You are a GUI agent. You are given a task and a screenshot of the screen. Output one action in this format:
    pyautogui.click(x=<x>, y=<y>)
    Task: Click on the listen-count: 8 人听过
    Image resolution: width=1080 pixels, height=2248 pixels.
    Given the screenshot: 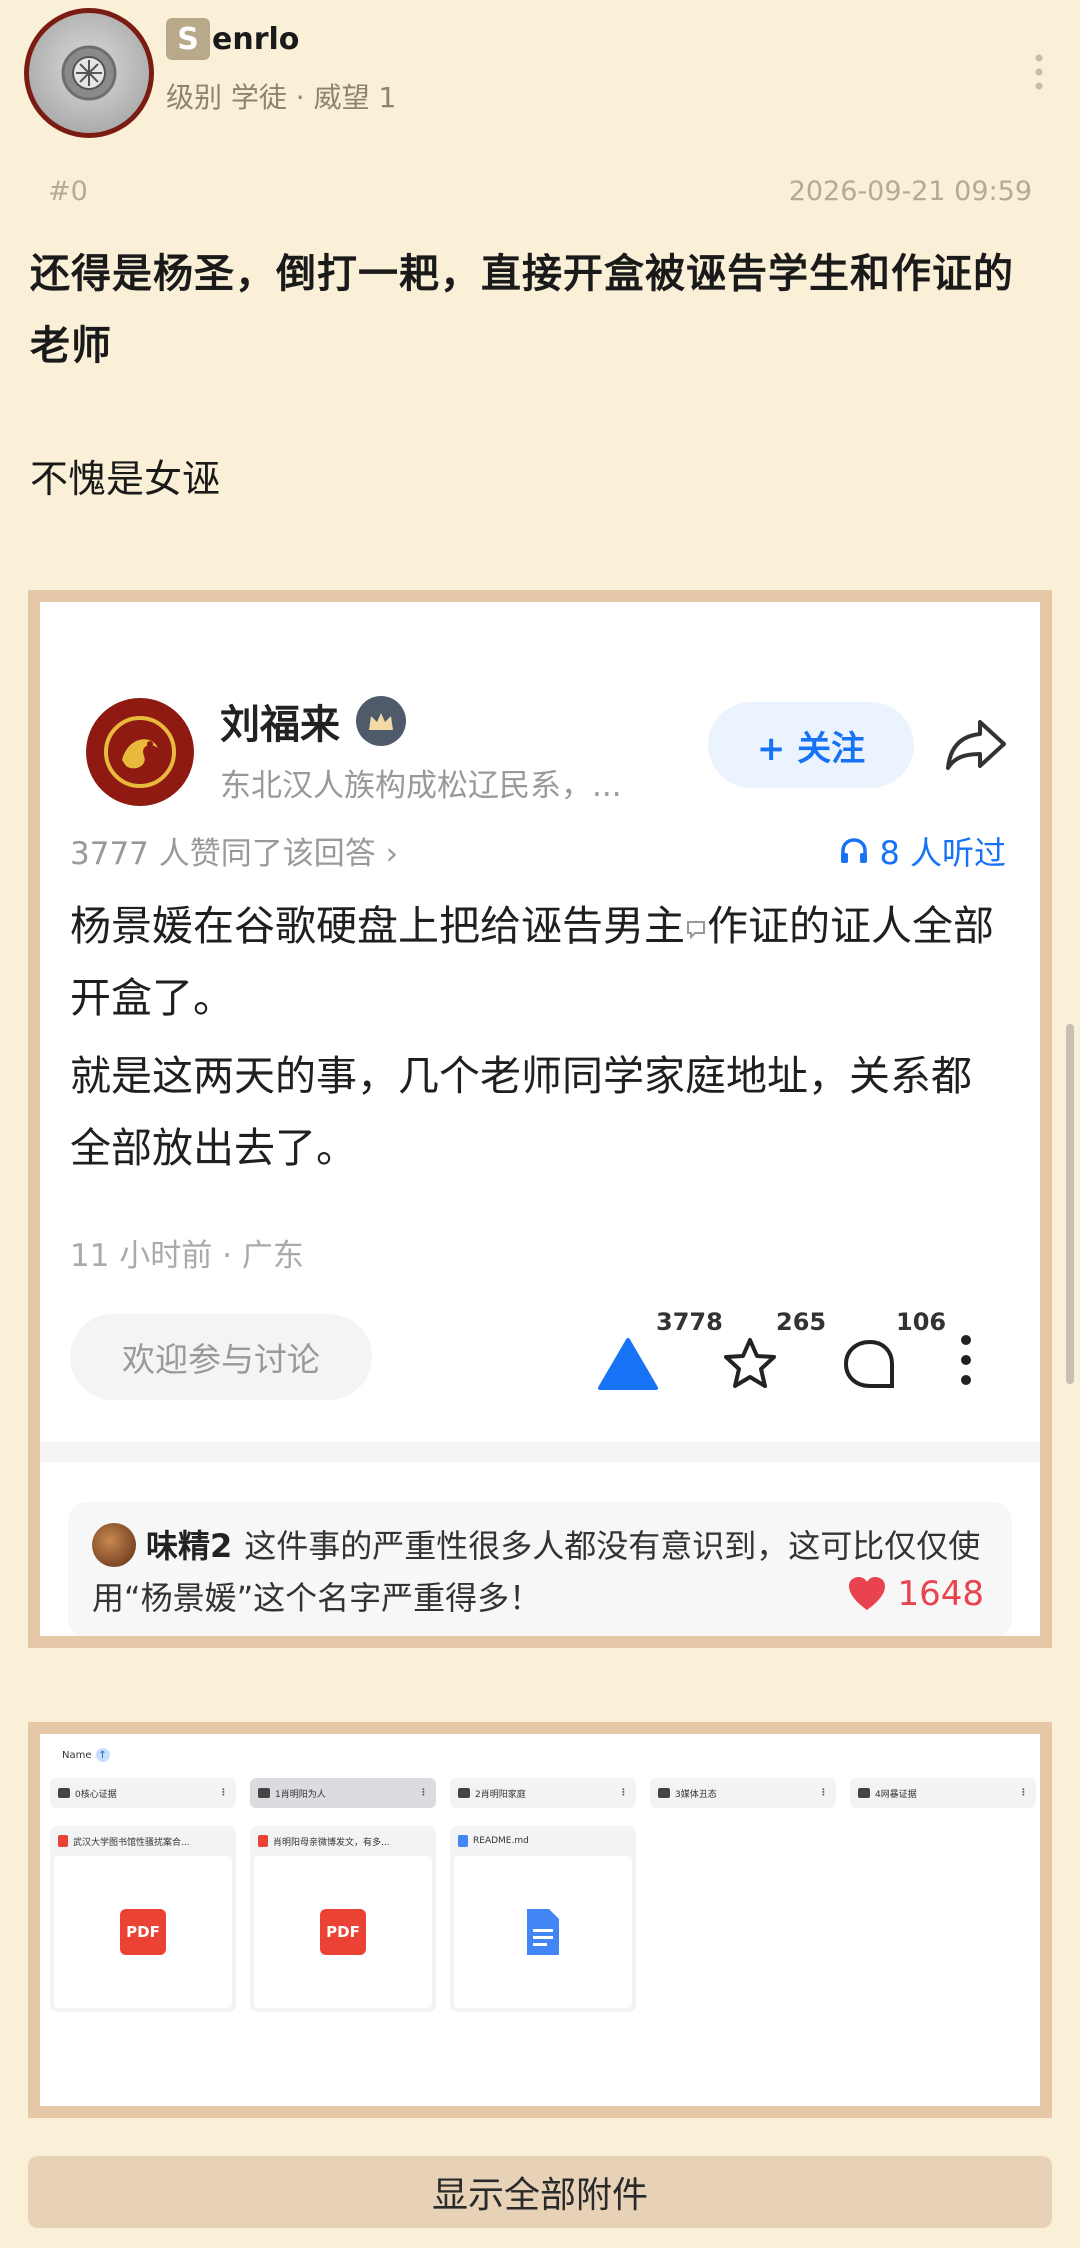 What is the action you would take?
    pyautogui.click(x=922, y=851)
    